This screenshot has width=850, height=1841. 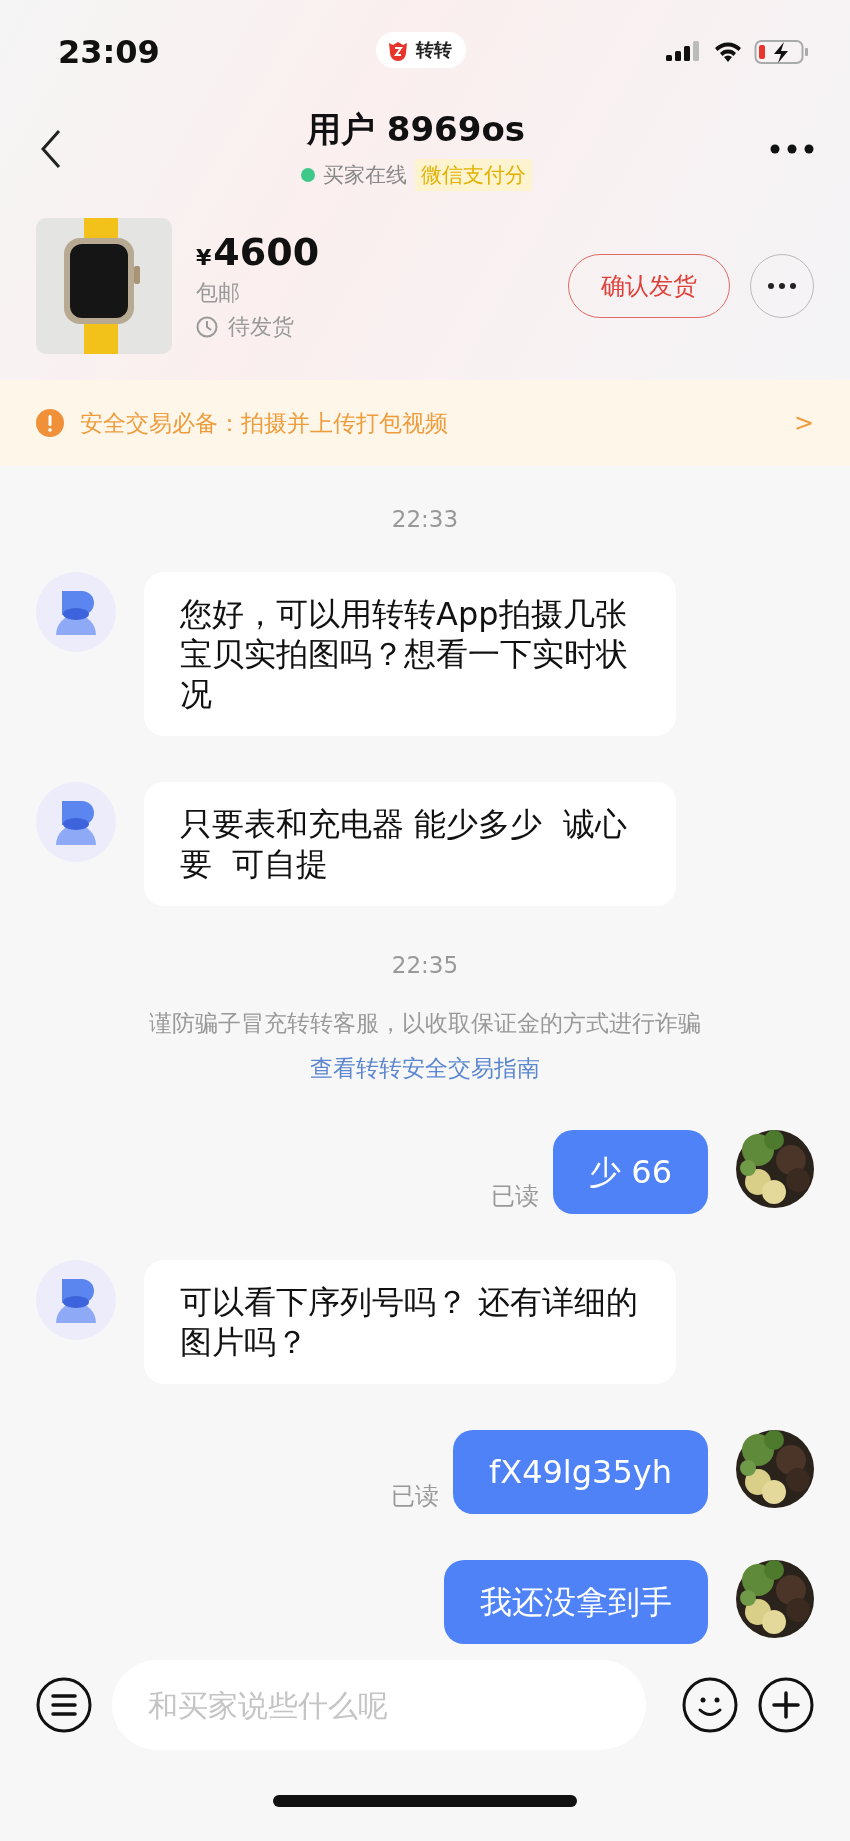 I want to click on signal-icon, so click(x=684, y=52).